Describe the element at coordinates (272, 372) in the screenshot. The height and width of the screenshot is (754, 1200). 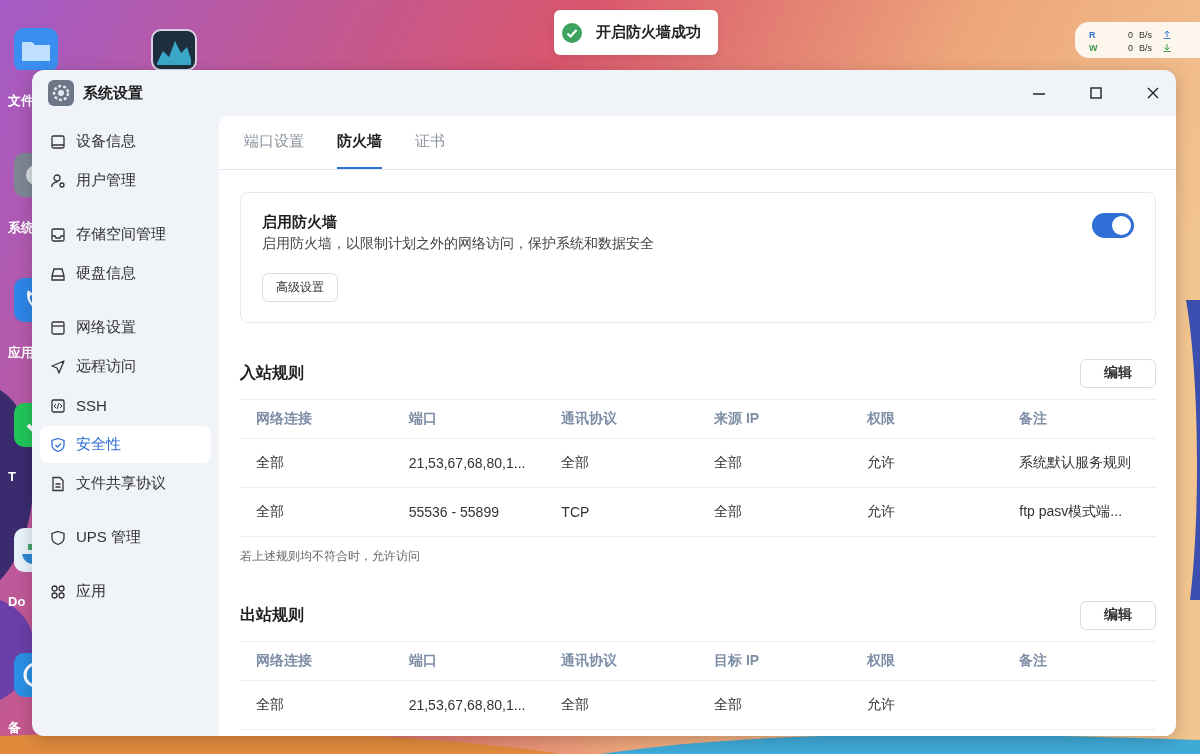
I see `section-title: 入站规则` at that location.